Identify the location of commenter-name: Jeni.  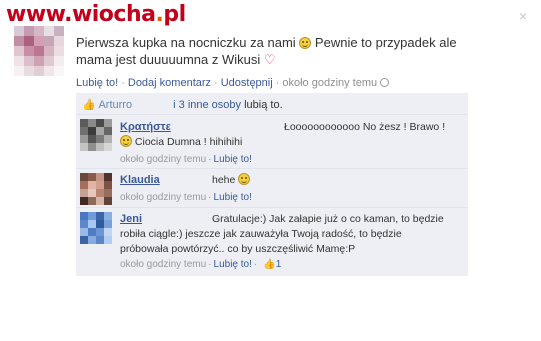
(131, 219).